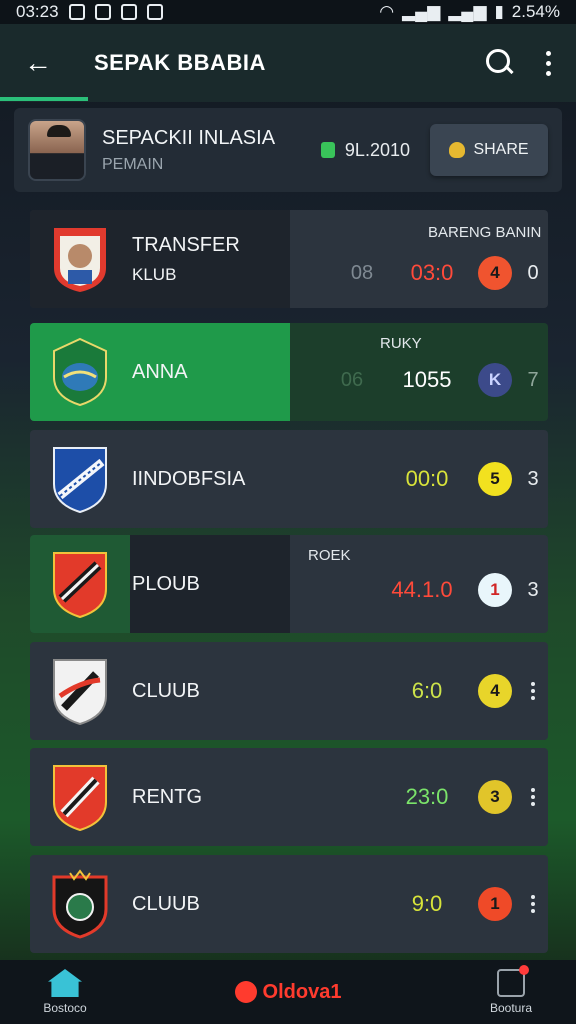  I want to click on list-item: CLUUB 6:0 4, so click(289, 691).